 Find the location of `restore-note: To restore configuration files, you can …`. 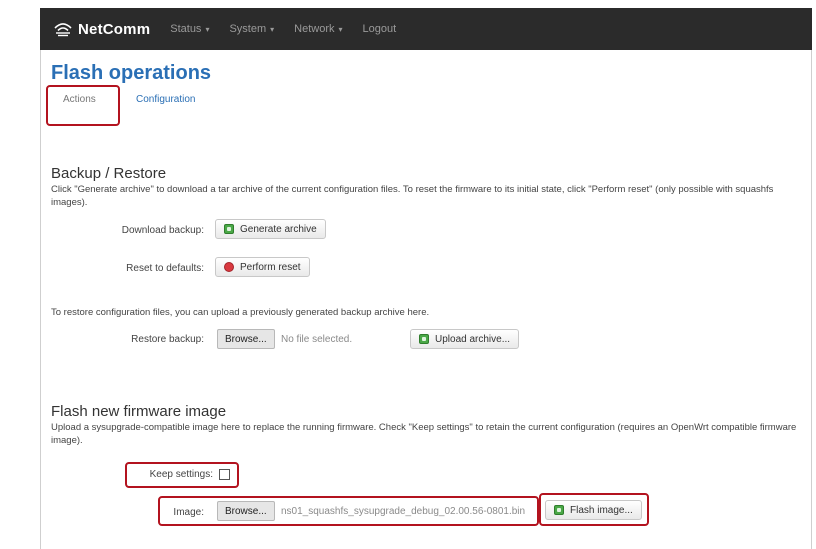

restore-note: To restore configuration files, you can … is located at coordinates (240, 312).